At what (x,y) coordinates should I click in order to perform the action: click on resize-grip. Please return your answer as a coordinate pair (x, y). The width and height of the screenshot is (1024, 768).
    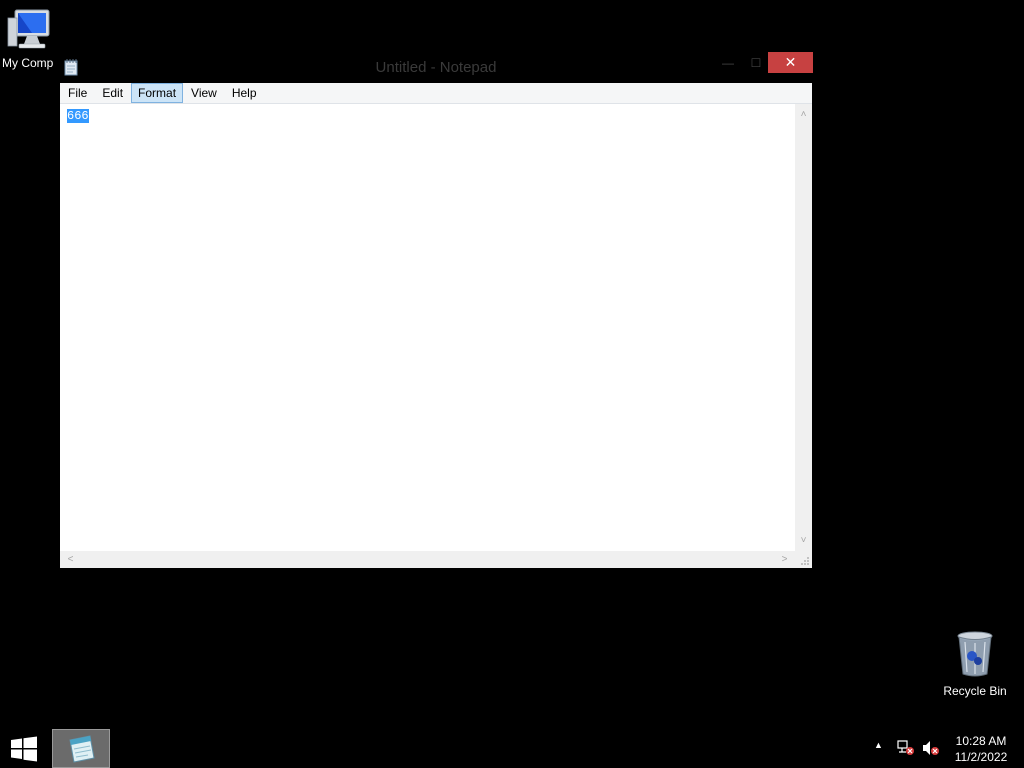
    Looking at the image, I should click on (803, 559).